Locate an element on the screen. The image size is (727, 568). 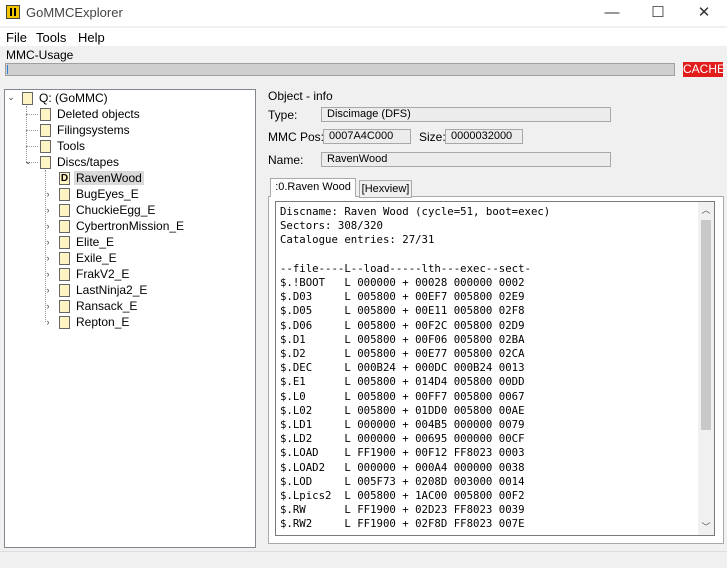
vertical-scrollbar: ︿ ﹀ is located at coordinates (706, 368).